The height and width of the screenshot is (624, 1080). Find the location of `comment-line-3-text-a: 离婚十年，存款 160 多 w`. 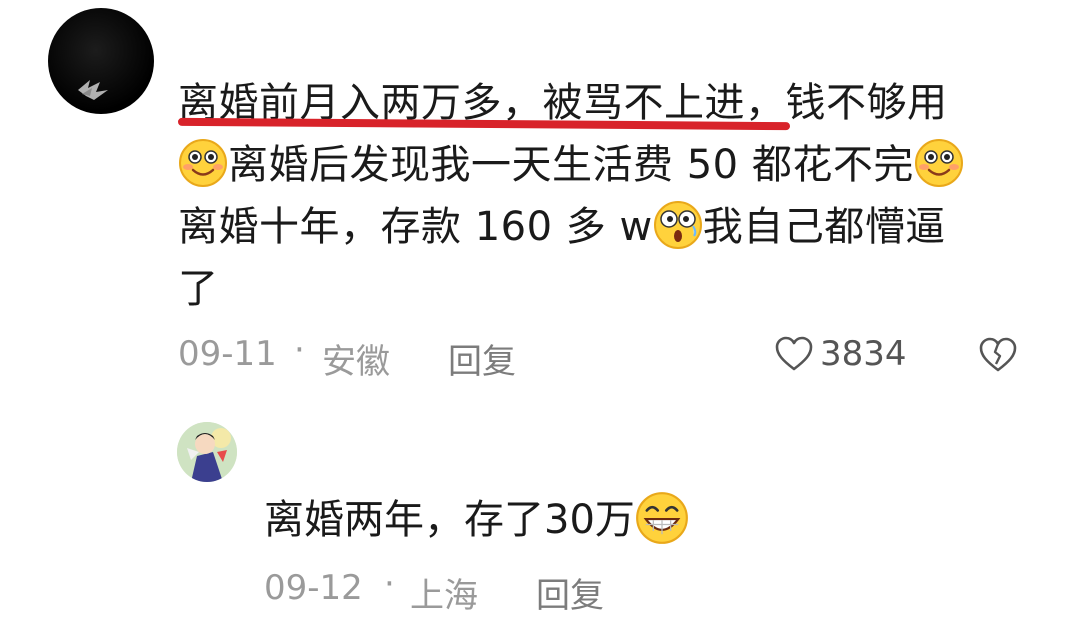

comment-line-3-text-a: 离婚十年，存款 160 多 w is located at coordinates (415, 227).